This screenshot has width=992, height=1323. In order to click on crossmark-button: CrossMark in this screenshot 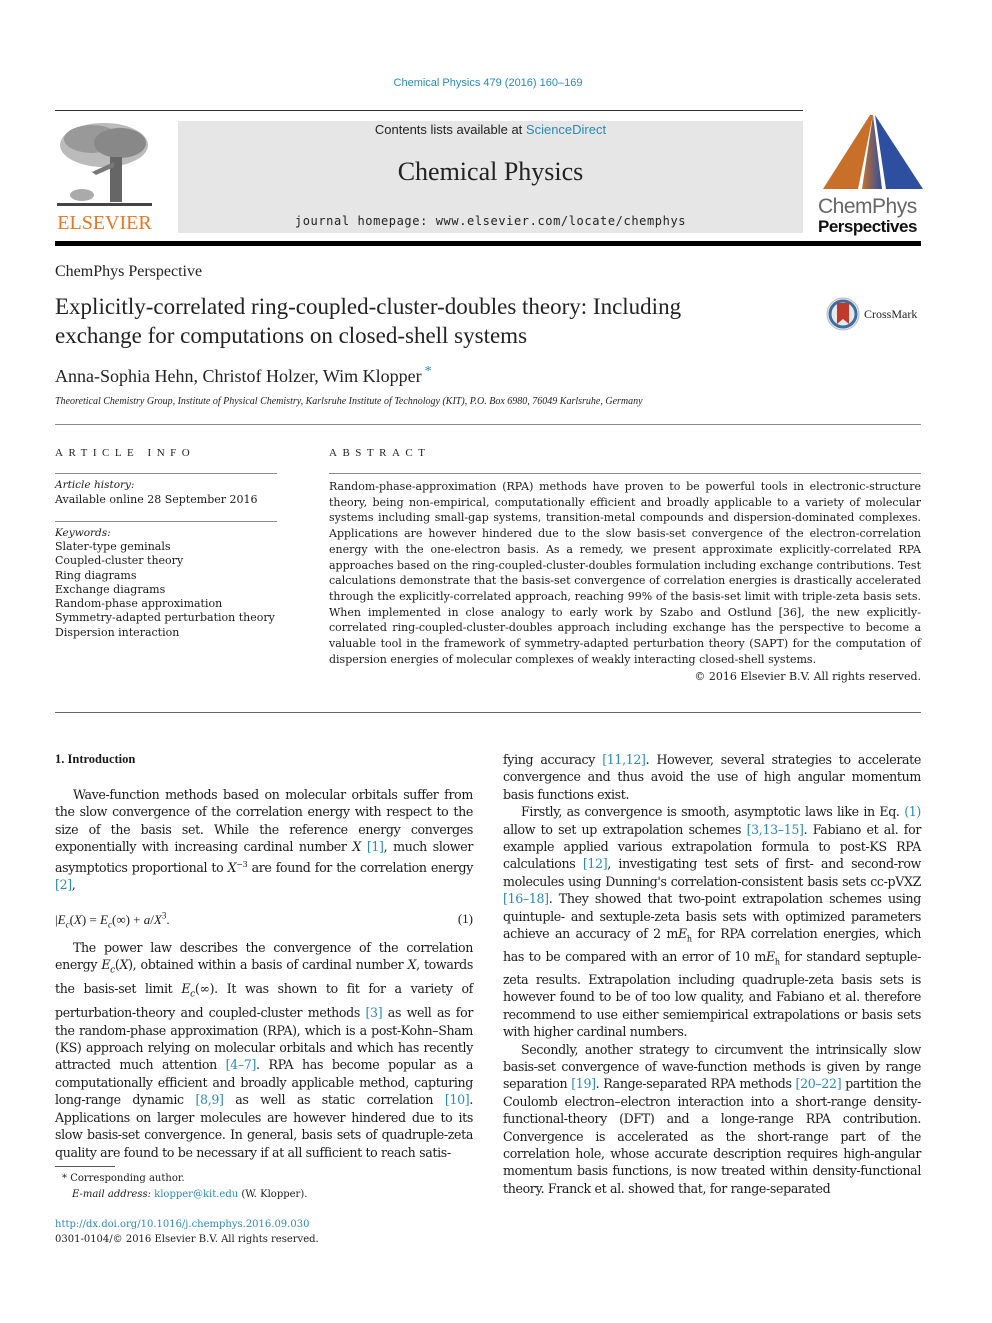, I will do `click(871, 314)`.